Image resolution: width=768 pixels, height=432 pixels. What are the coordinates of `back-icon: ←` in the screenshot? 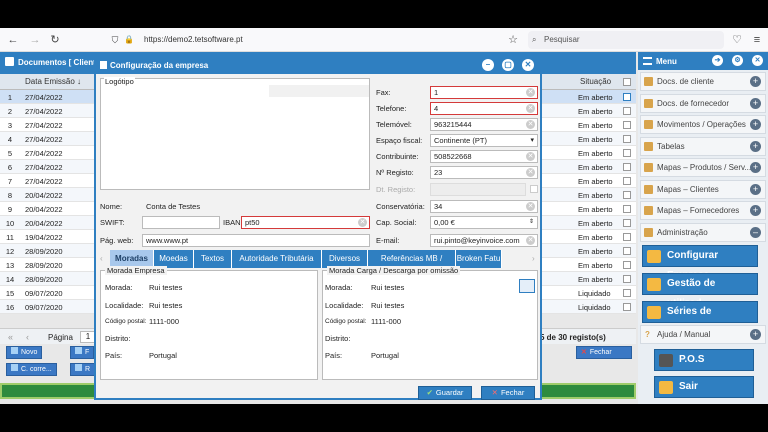 It's located at (13, 40).